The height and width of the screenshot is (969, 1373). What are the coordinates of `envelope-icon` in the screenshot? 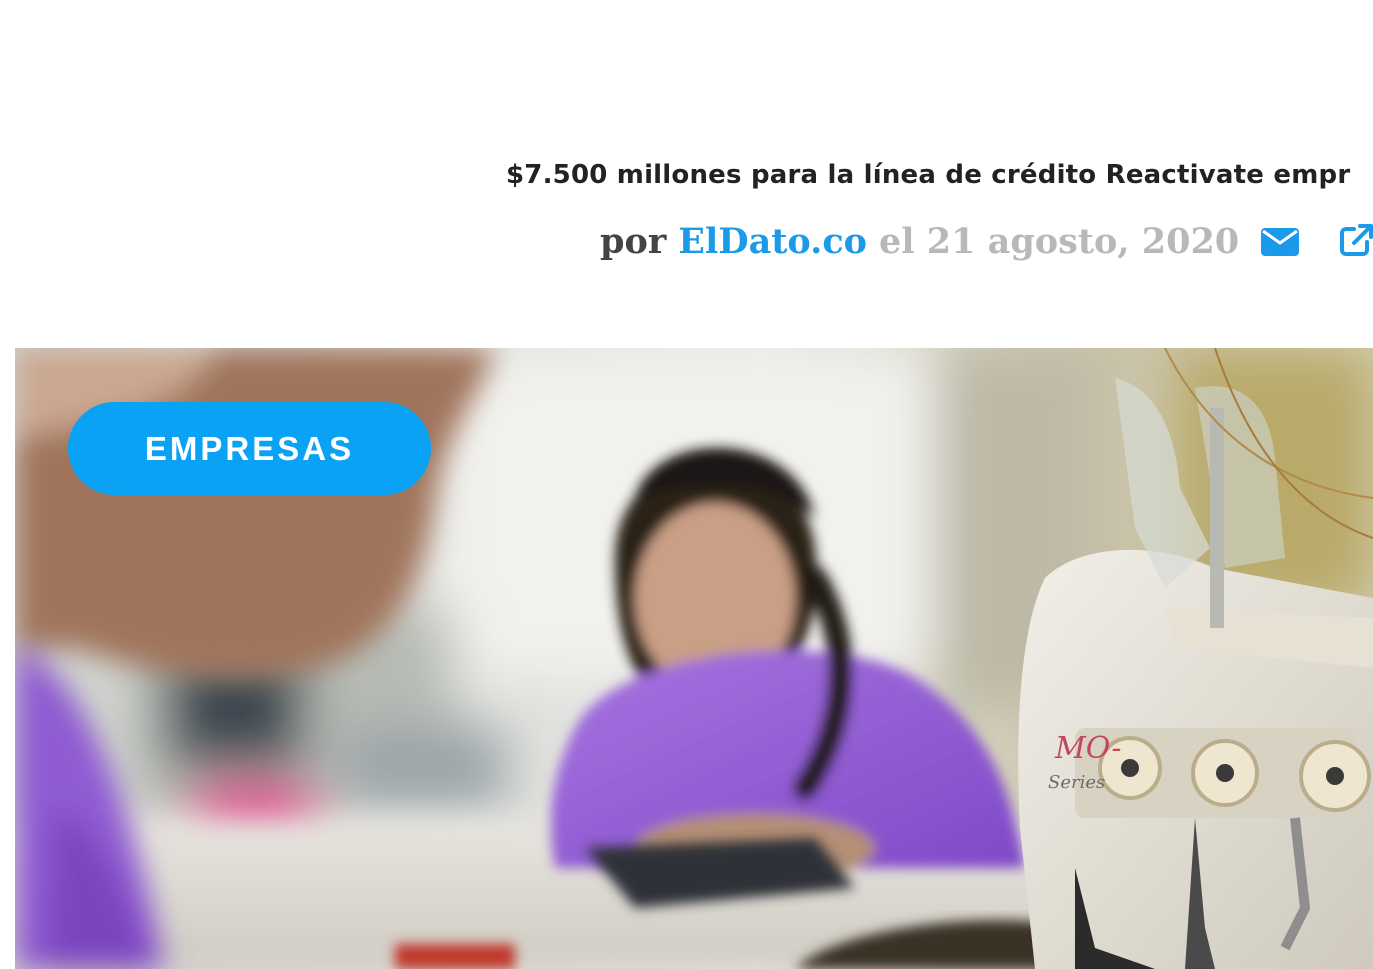 It's located at (1280, 242).